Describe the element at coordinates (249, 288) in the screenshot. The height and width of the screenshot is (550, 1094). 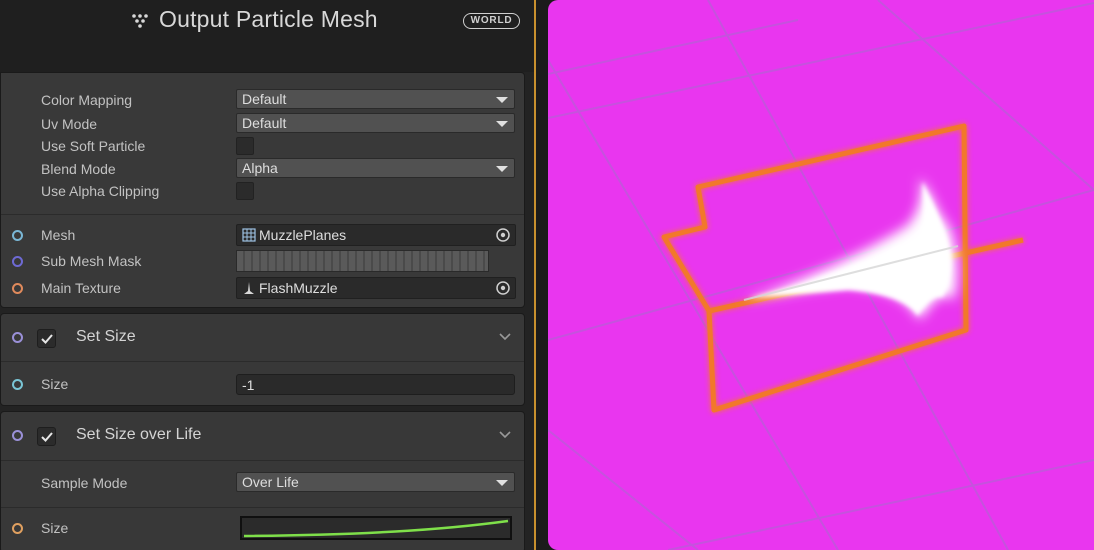
I see `texture-icon` at that location.